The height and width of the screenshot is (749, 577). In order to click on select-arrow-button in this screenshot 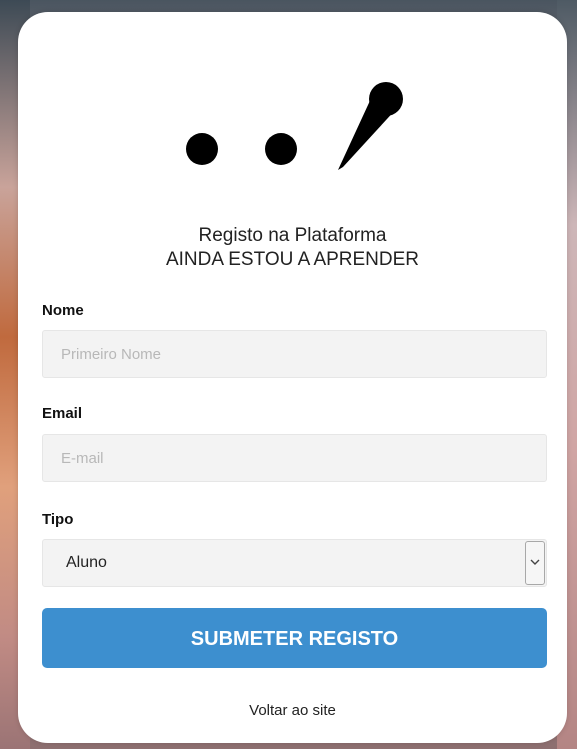, I will do `click(535, 563)`.